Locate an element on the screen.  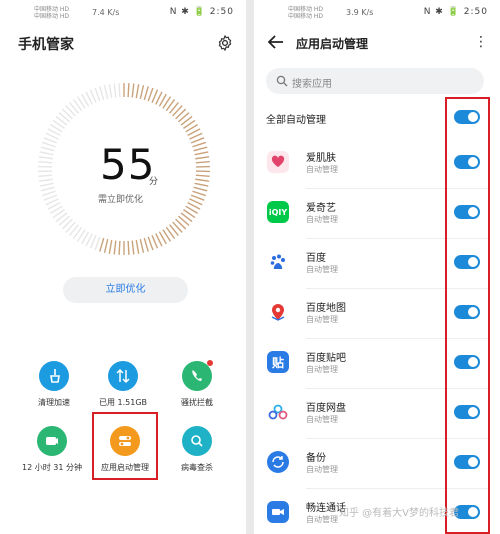
search-input: 搜索应用 is located at coordinates (375, 81).